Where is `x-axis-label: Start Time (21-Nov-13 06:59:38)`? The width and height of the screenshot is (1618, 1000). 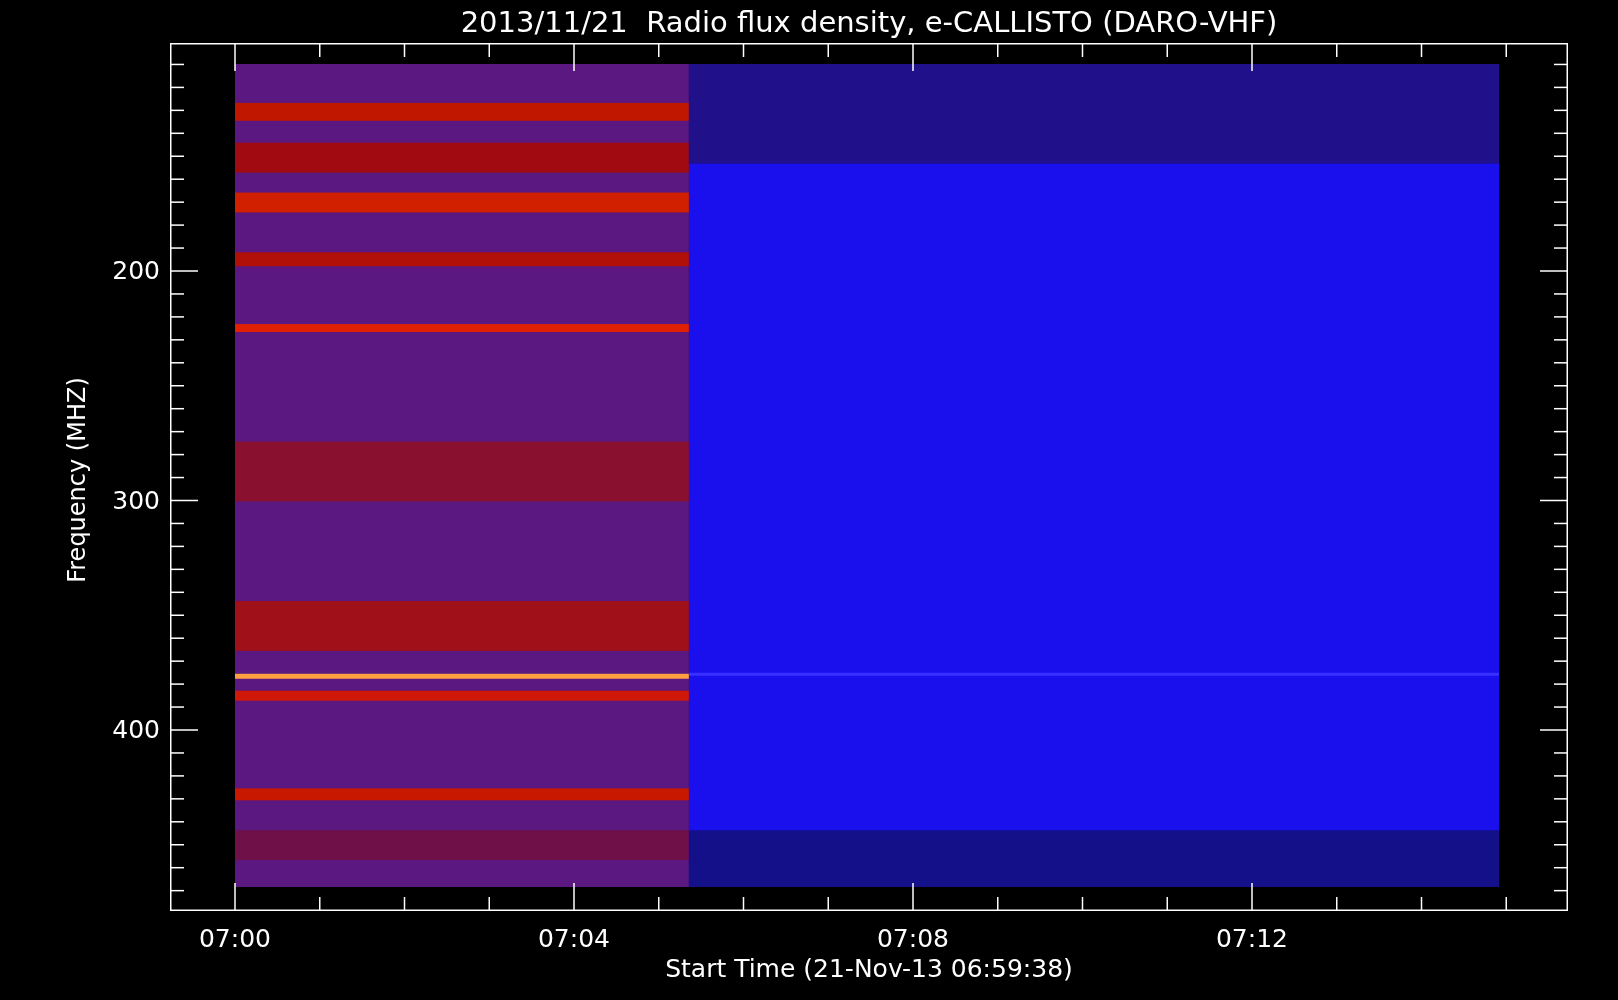 x-axis-label: Start Time (21-Nov-13 06:59:38) is located at coordinates (869, 969).